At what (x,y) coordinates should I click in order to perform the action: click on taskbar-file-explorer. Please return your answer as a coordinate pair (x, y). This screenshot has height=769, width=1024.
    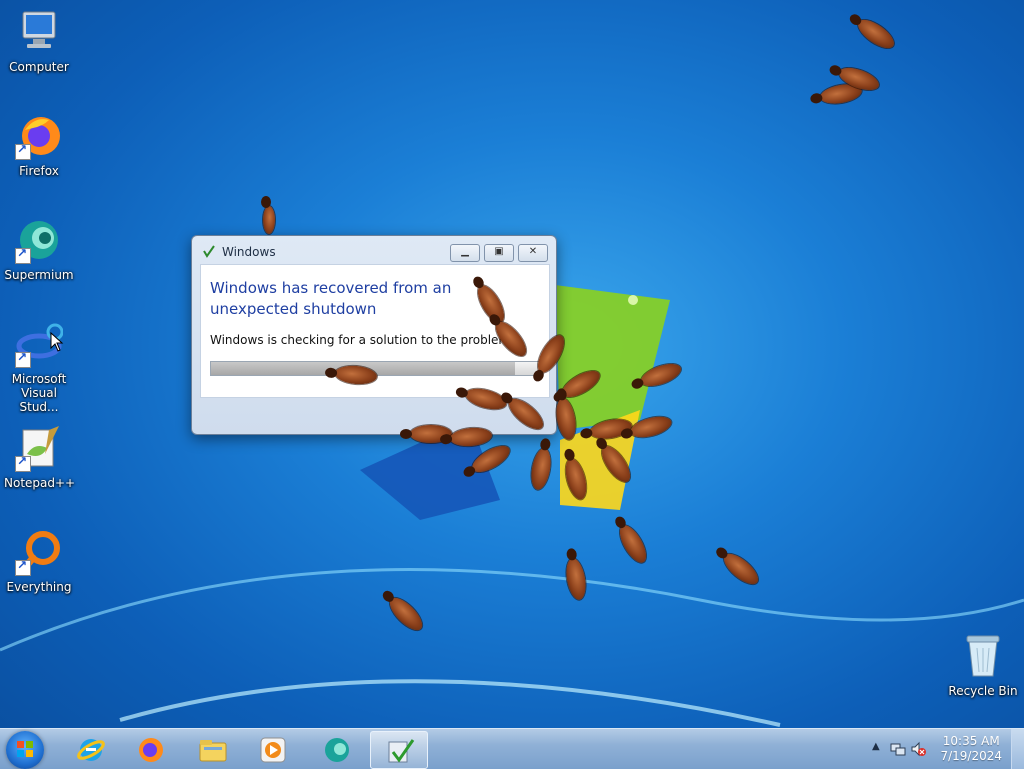
    Looking at the image, I should click on (212, 749).